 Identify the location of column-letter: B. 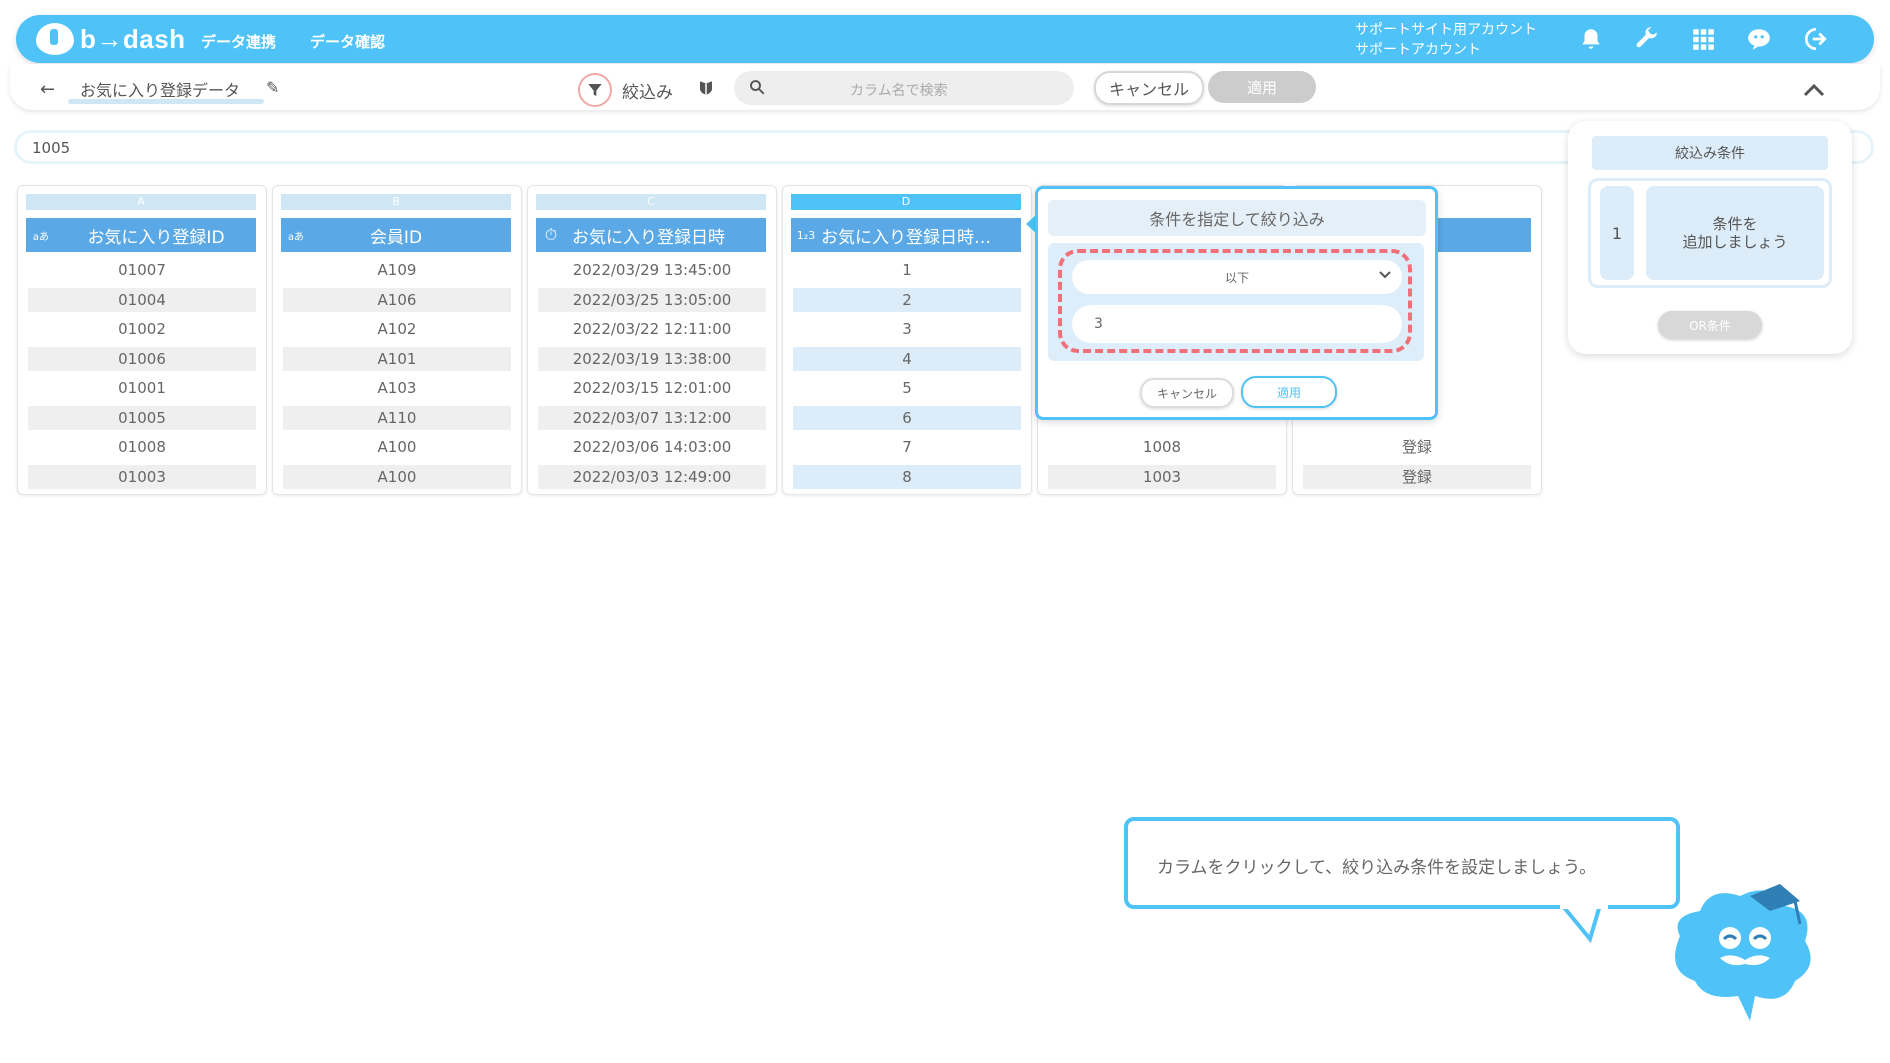
(396, 202).